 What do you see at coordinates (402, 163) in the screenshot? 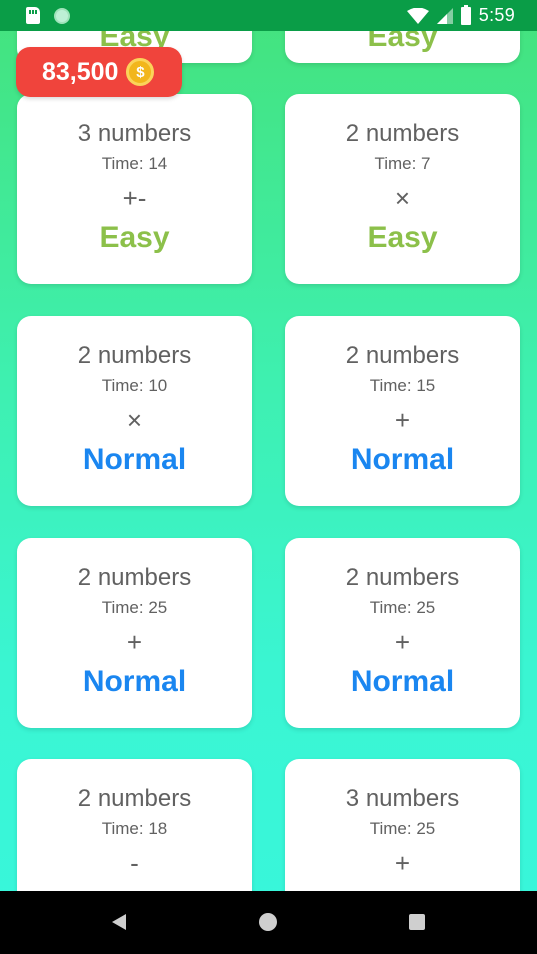
I see `time-limit: Time: 7` at bounding box center [402, 163].